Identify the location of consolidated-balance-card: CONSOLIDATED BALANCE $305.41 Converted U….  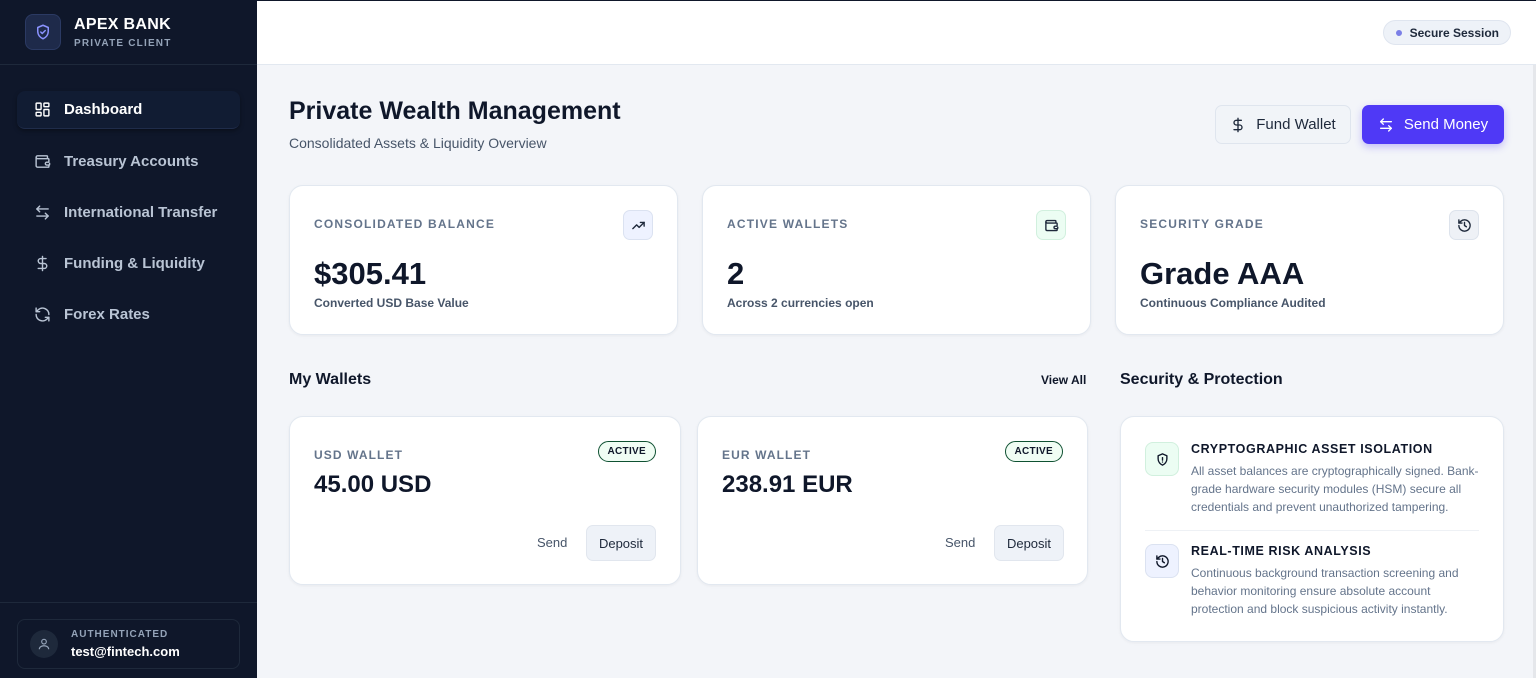
(483, 260).